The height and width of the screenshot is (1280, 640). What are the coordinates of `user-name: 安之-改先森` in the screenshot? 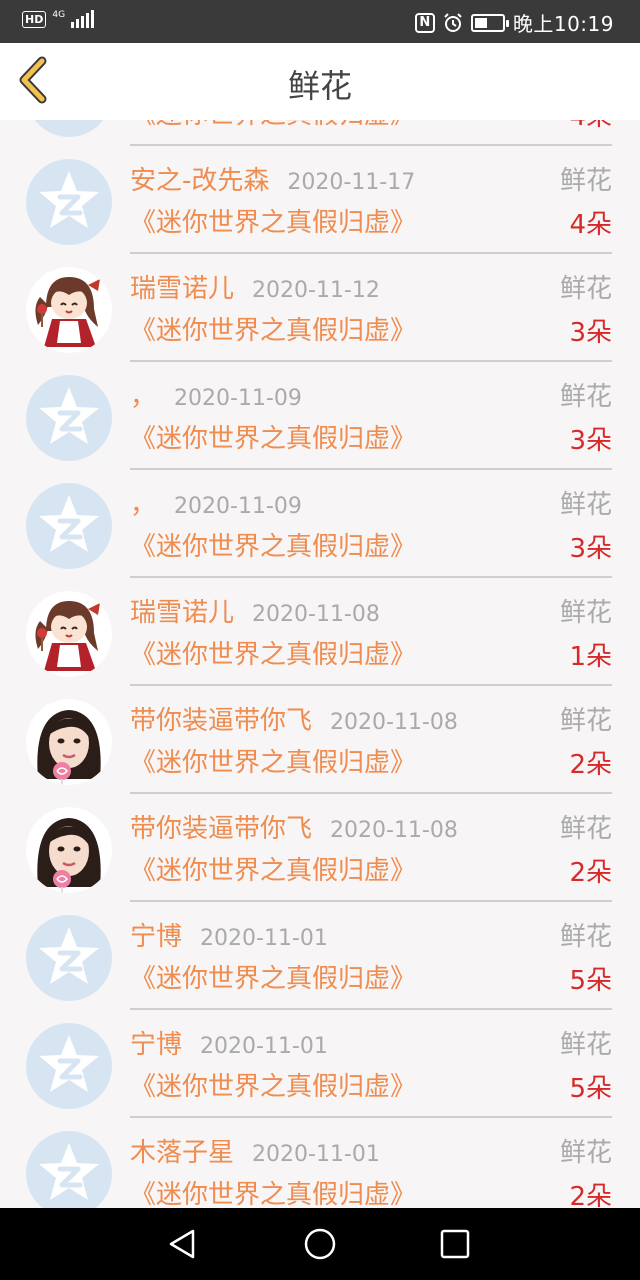 It's located at (199, 178).